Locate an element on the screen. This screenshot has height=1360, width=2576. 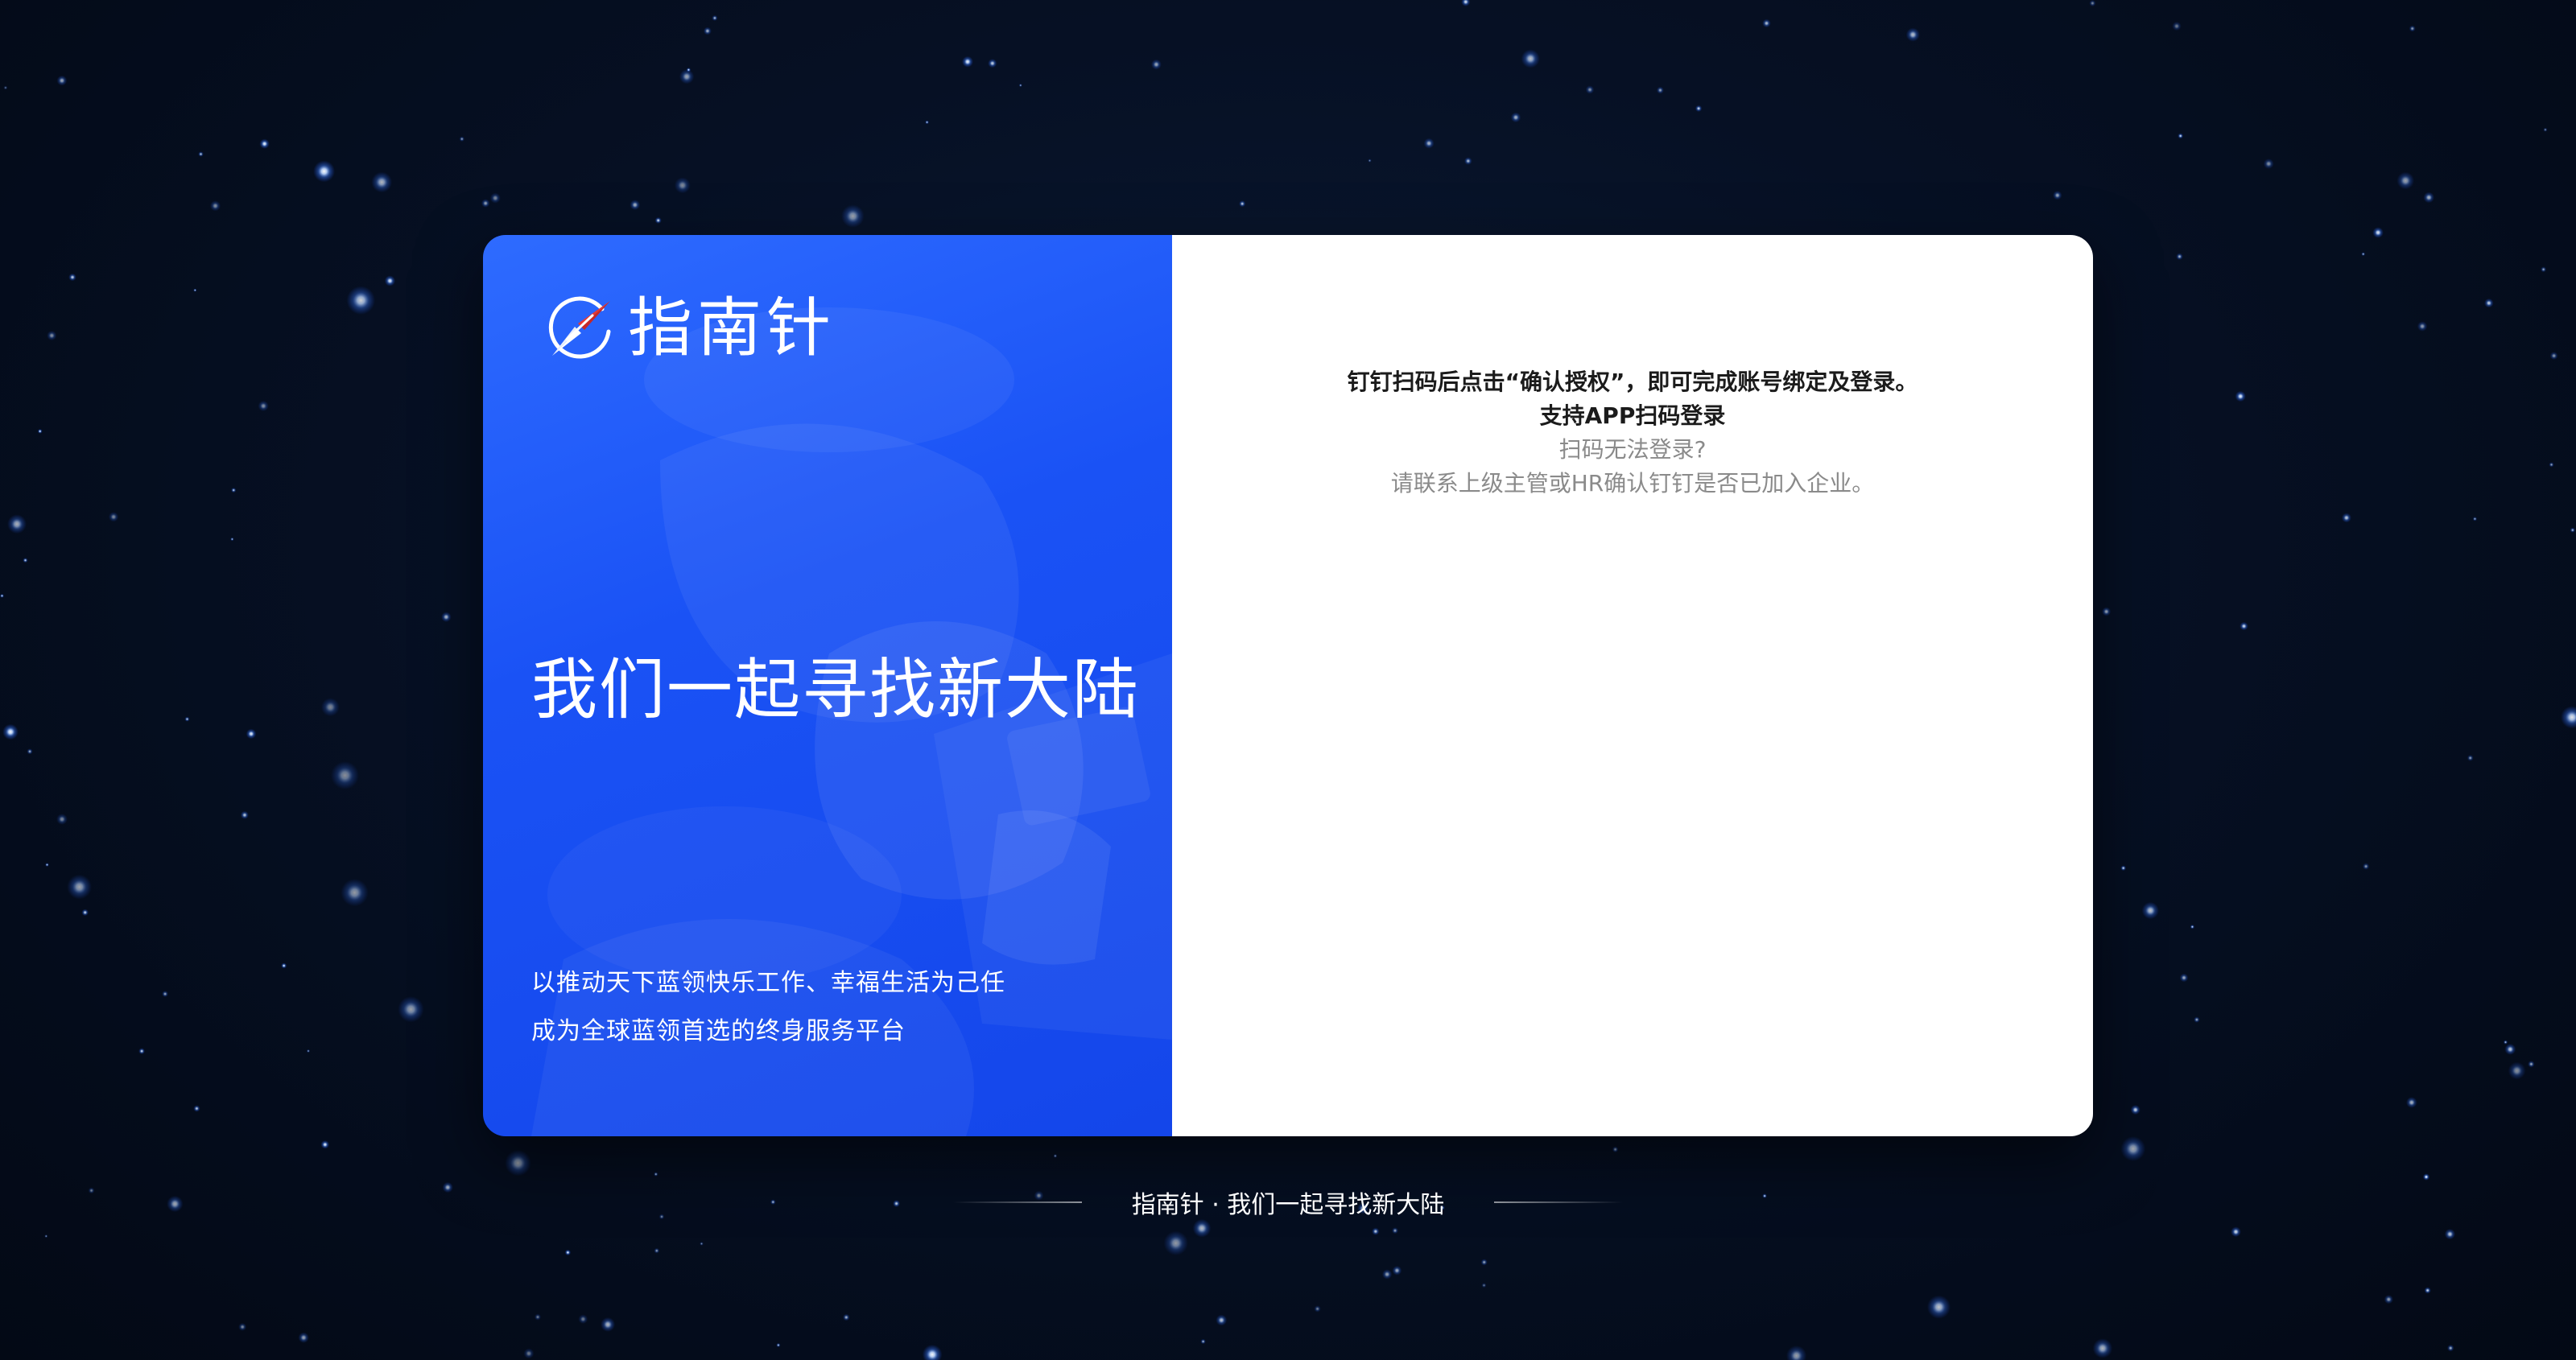
mission-line-2: 成为全球蓝领首选的终身服务平台 is located at coordinates (718, 1031).